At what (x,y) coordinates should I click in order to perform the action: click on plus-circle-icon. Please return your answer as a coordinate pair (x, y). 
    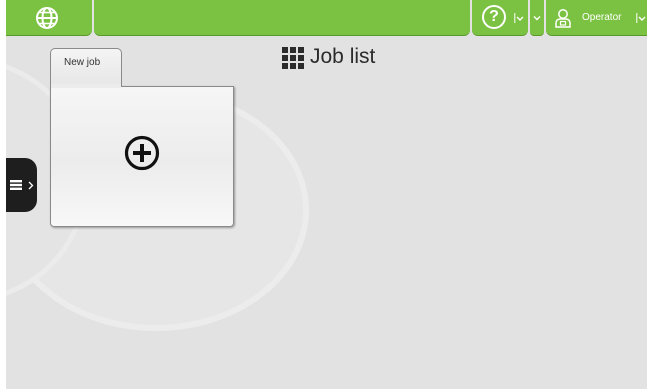
    Looking at the image, I should click on (142, 153).